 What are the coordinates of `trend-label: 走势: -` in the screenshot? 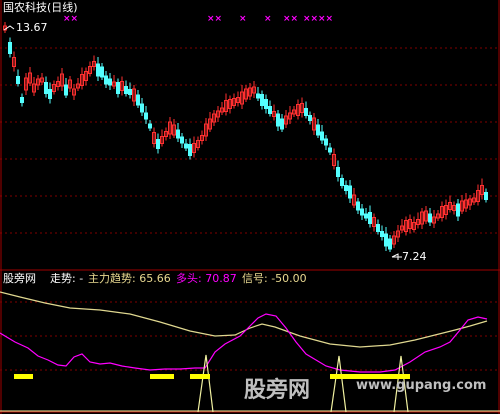 It's located at (67, 278).